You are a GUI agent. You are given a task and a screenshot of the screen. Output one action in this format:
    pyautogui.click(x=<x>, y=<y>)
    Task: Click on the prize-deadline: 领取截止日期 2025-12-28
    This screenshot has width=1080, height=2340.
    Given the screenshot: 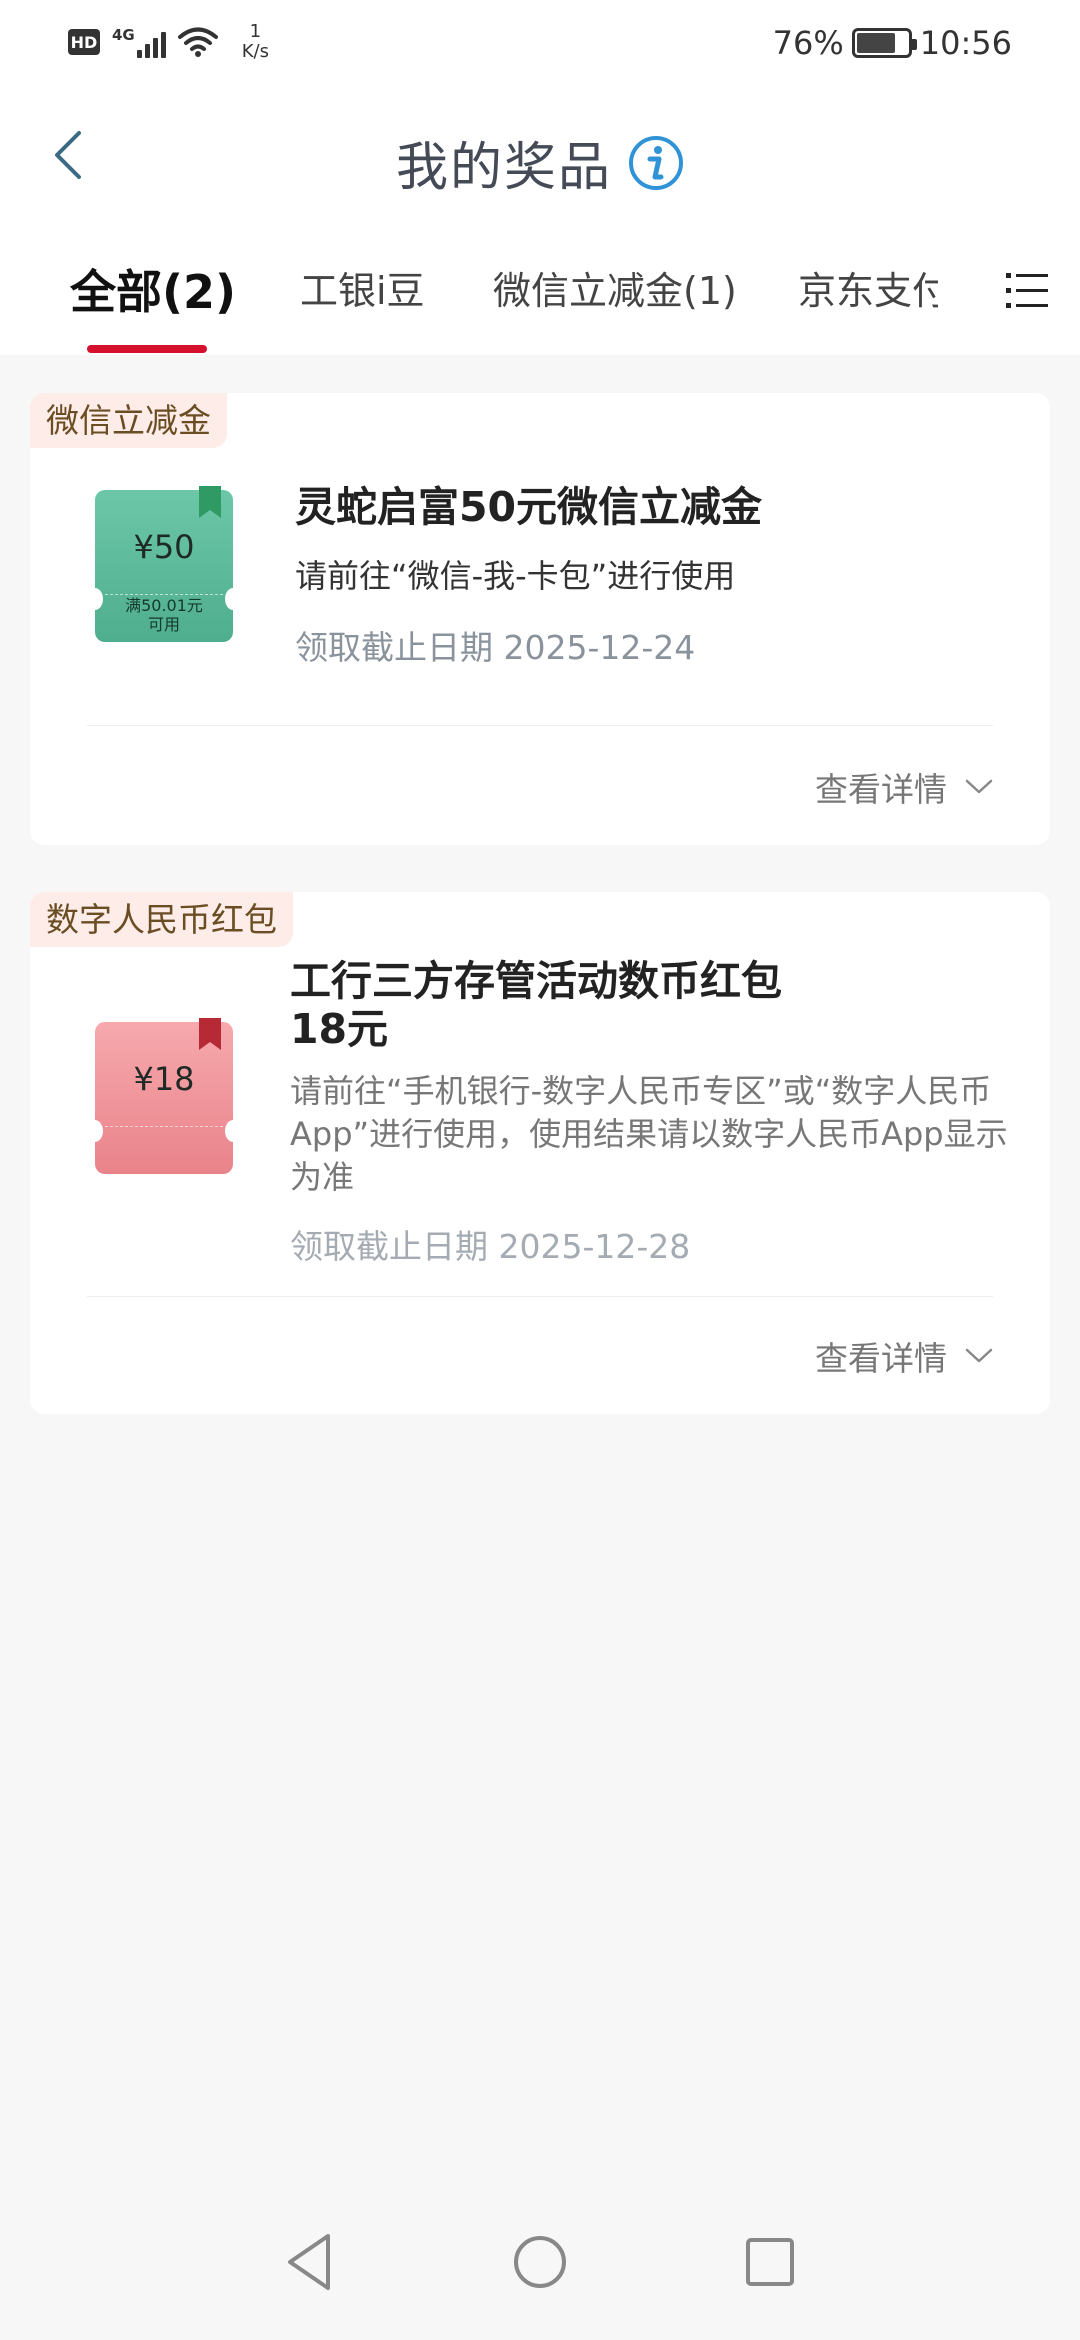 What is the action you would take?
    pyautogui.click(x=490, y=1246)
    